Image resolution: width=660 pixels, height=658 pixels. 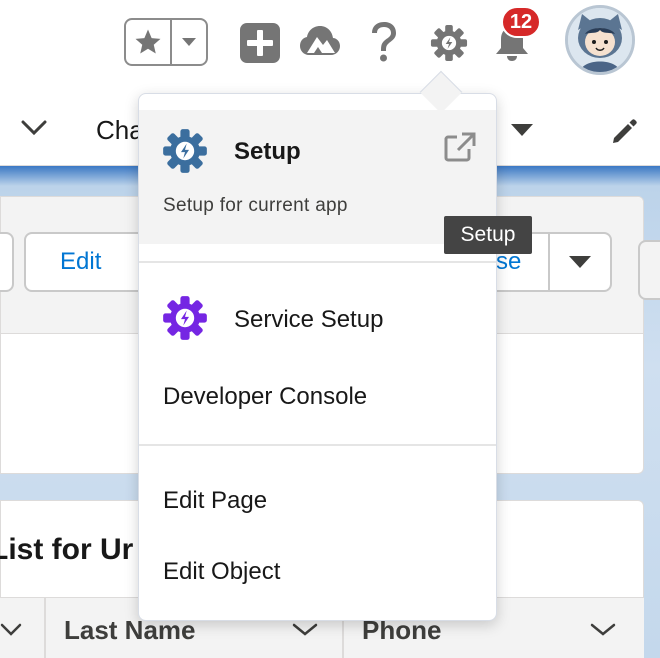 I want to click on setup-gear-button, so click(x=449, y=43).